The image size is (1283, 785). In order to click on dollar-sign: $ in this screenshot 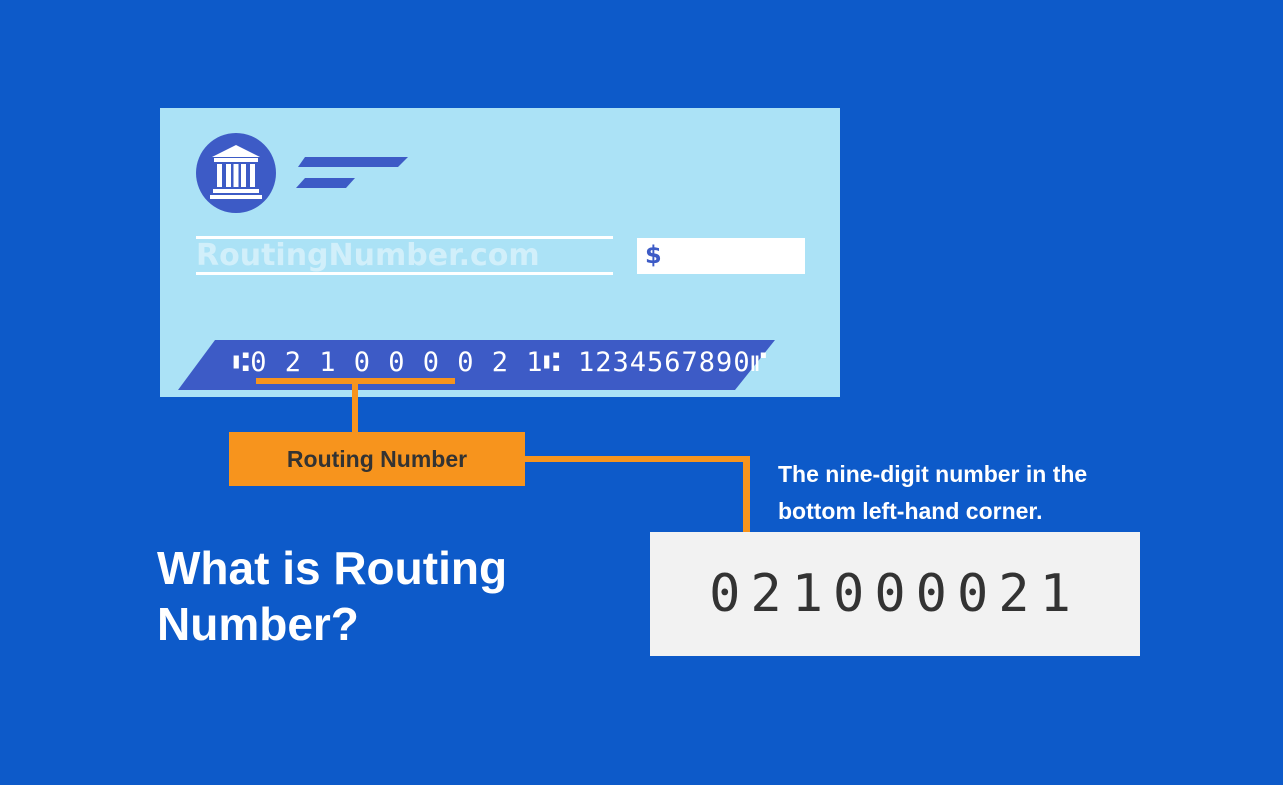, I will do `click(653, 255)`.